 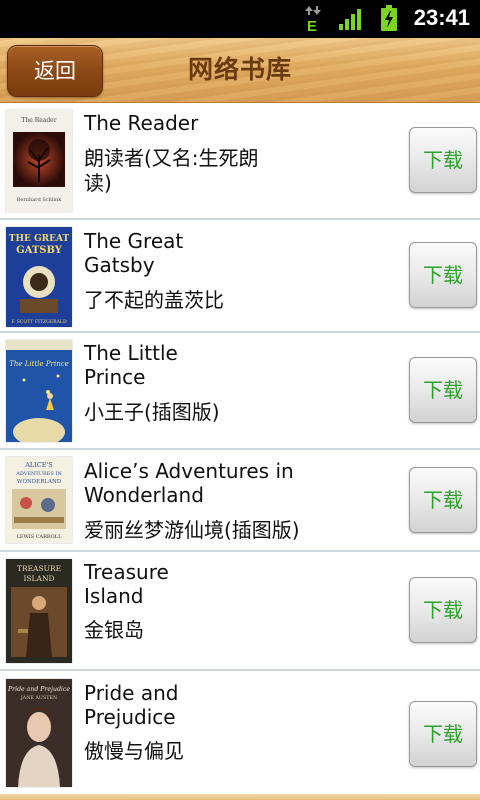 What do you see at coordinates (39, 161) in the screenshot?
I see `book-cover-the-reader: The Reader Bernhard Schlink` at bounding box center [39, 161].